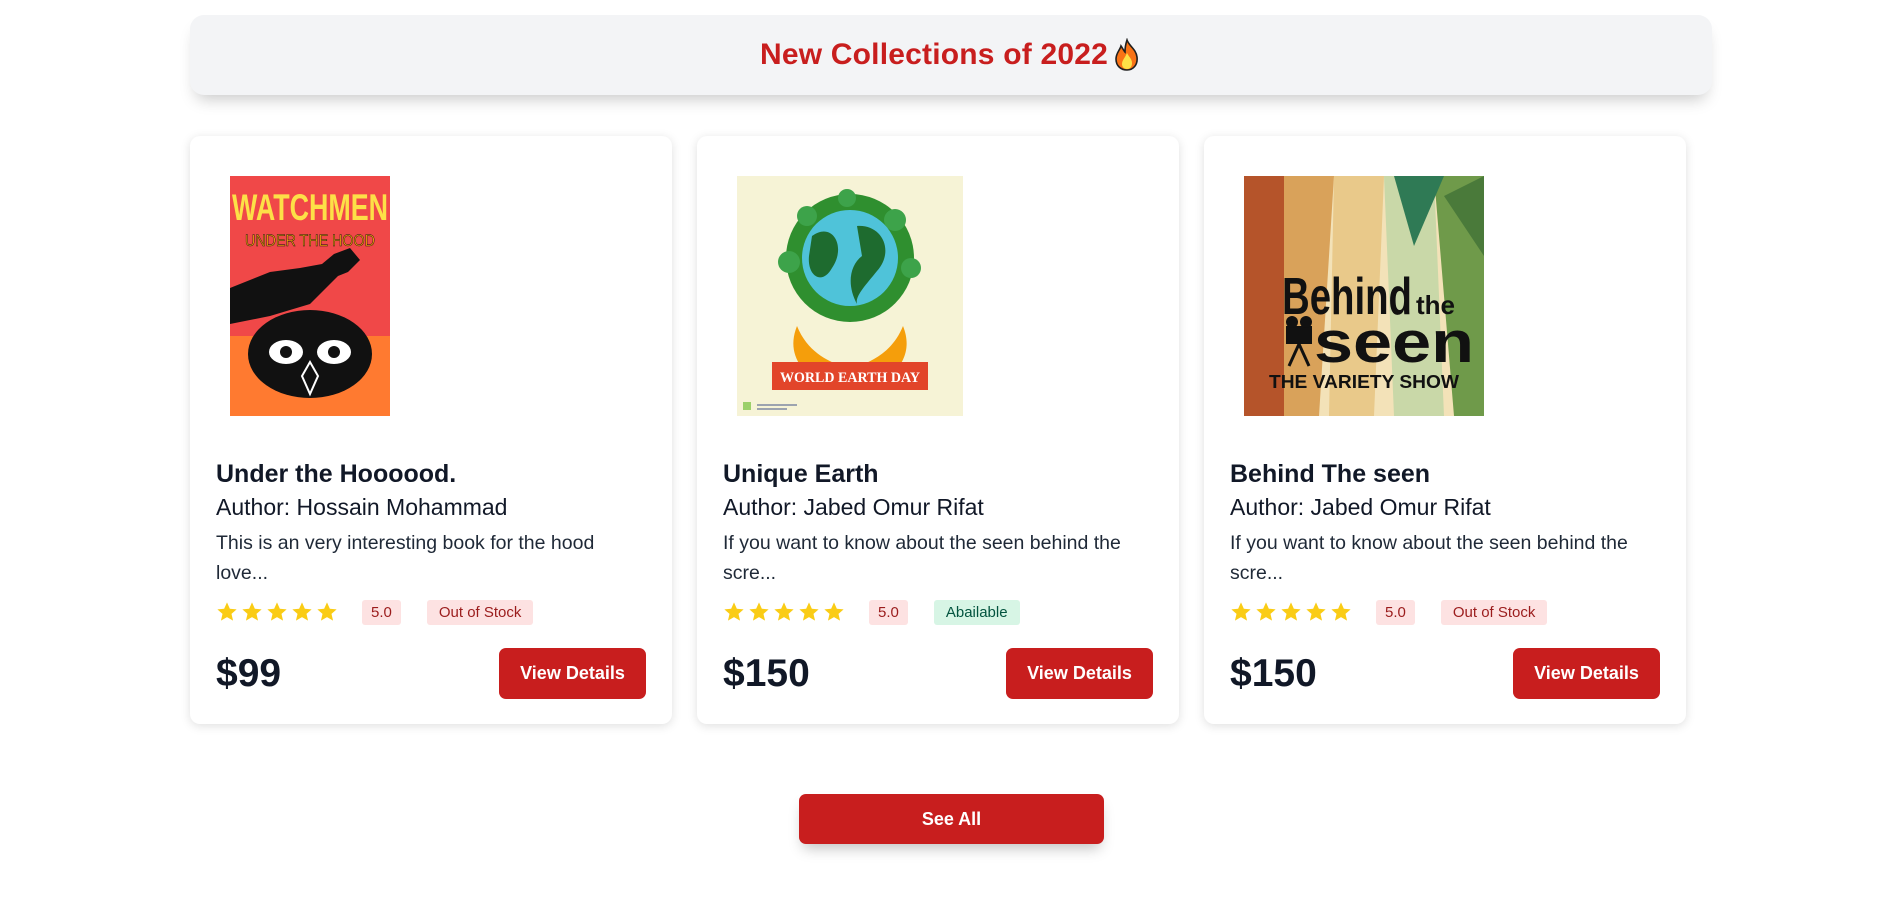  Describe the element at coordinates (934, 54) in the screenshot. I see `section-title: New Collections of 2022` at that location.